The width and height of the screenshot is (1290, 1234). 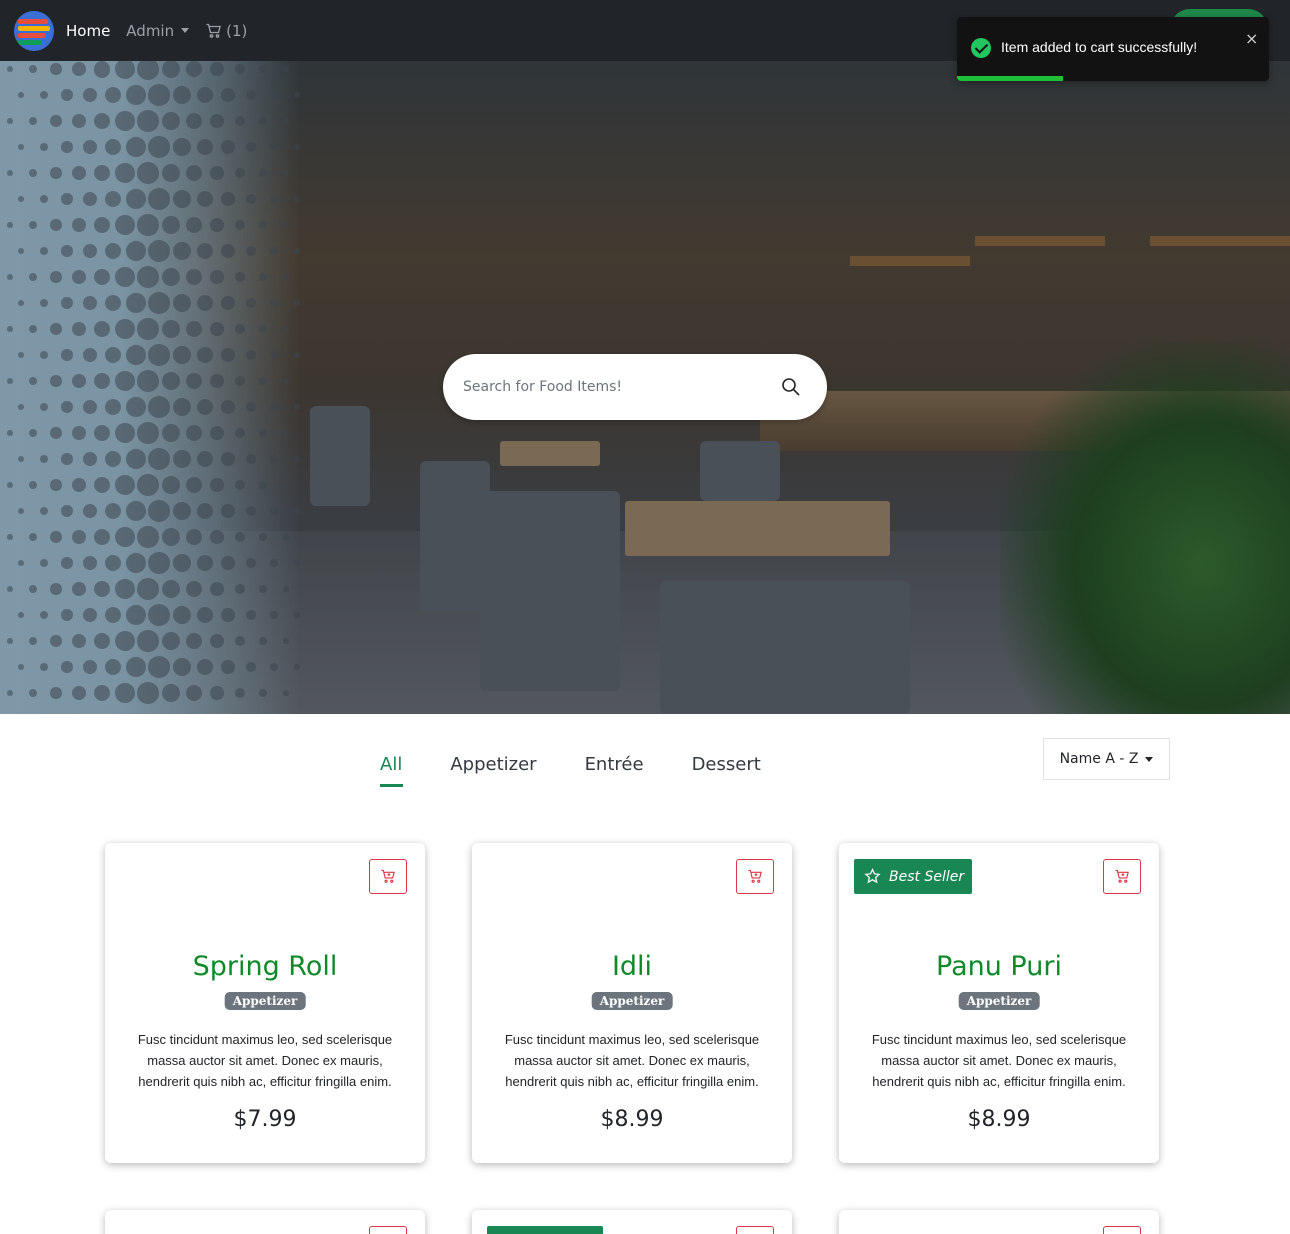 I want to click on nav-cart-link: (1), so click(x=226, y=31).